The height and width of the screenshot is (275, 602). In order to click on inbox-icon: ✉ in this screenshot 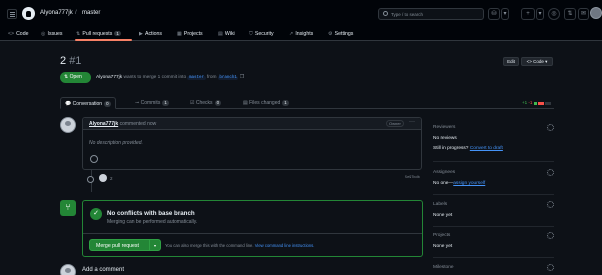, I will do `click(583, 14)`.